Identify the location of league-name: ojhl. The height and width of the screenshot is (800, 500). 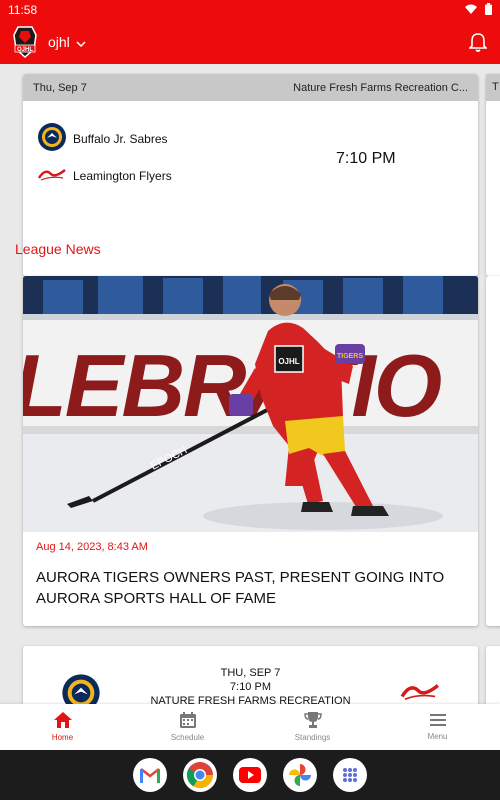
(59, 42).